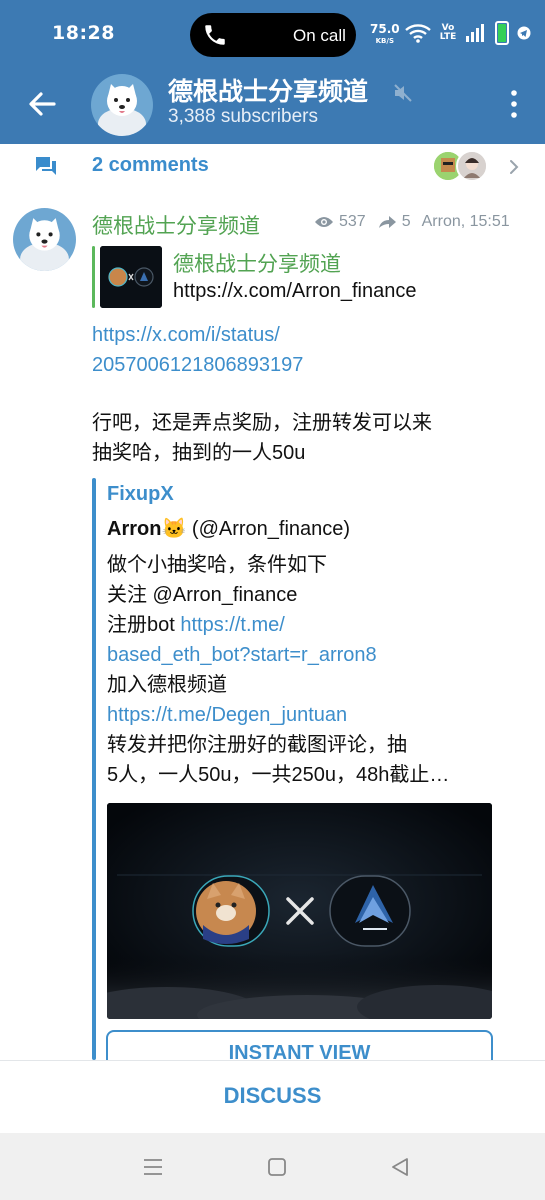 This screenshot has width=545, height=1200. What do you see at coordinates (44, 239) in the screenshot?
I see `message-author-avatar` at bounding box center [44, 239].